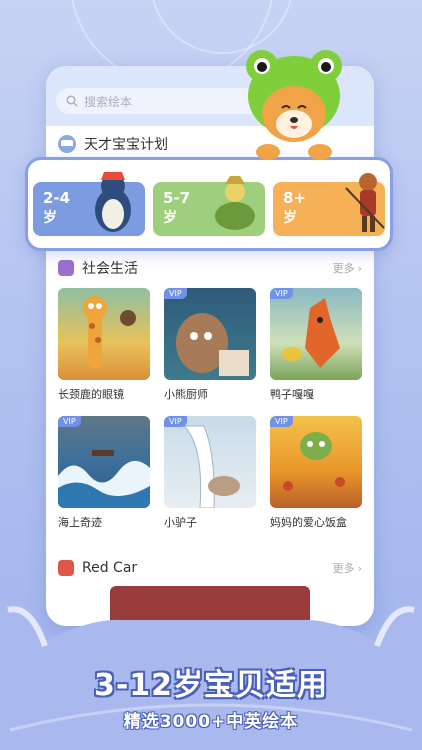 Image resolution: width=422 pixels, height=750 pixels. I want to click on section-header-social: 社会生活 更多 ›, so click(210, 268).